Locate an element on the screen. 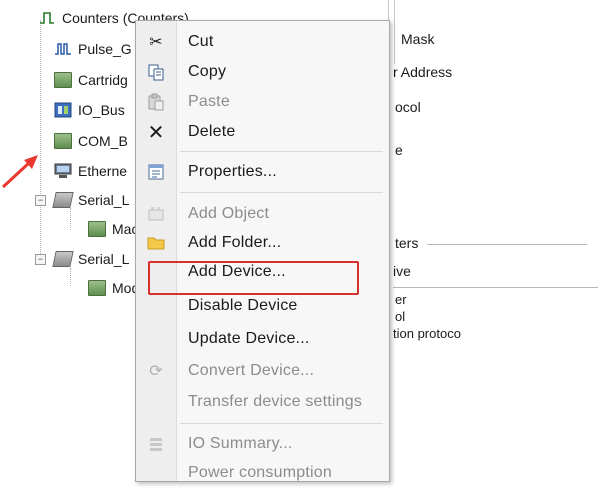 The height and width of the screenshot is (488, 608). right-pane-text: ters is located at coordinates (407, 243).